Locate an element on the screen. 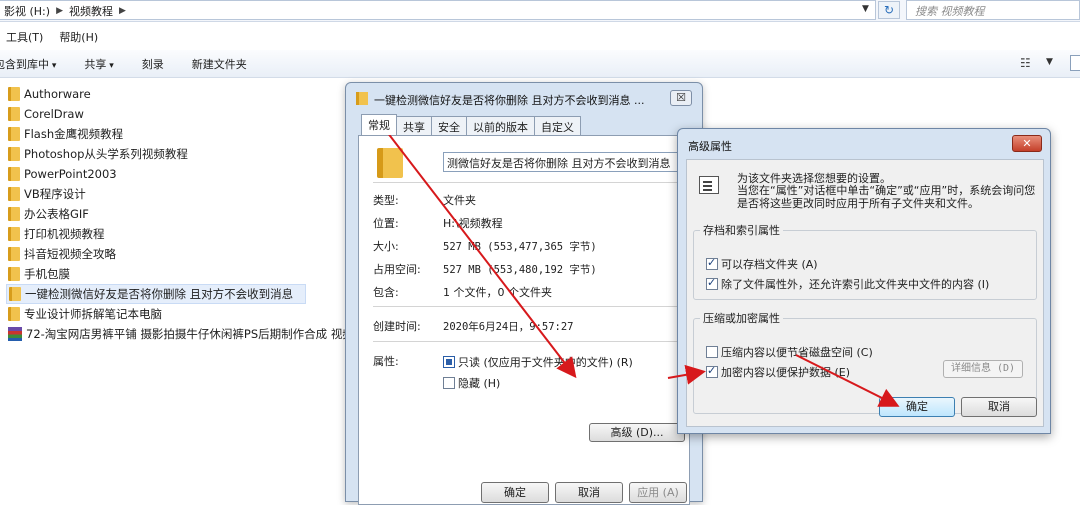  encrypt-checkbox is located at coordinates (712, 371).